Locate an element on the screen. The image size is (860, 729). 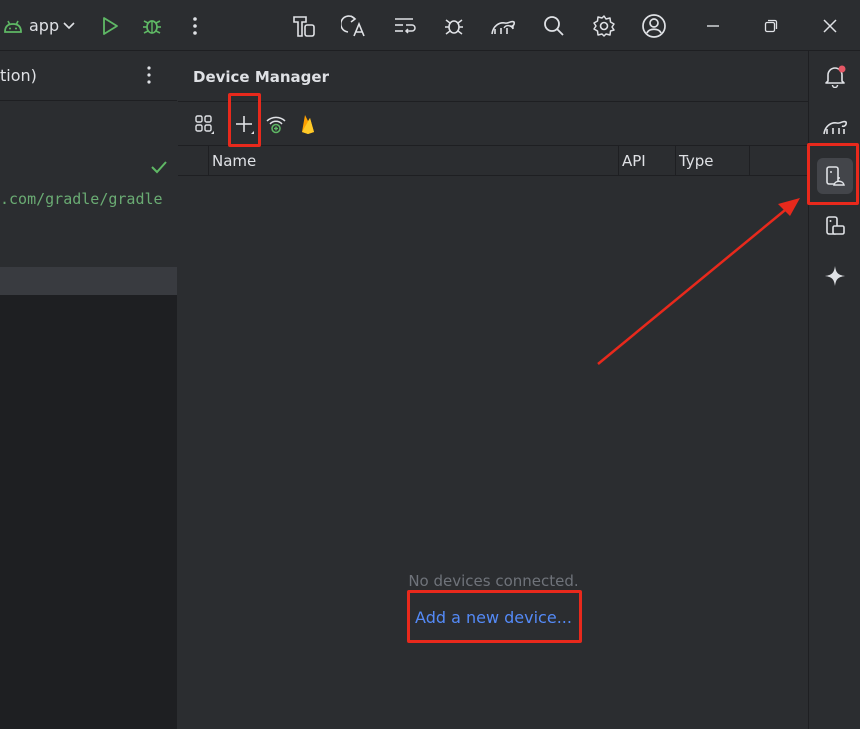
column-api: API is located at coordinates (632, 161).